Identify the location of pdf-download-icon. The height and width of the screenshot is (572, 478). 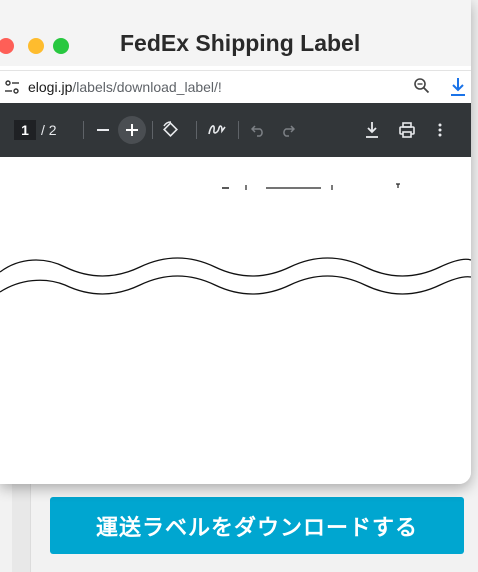
(372, 130).